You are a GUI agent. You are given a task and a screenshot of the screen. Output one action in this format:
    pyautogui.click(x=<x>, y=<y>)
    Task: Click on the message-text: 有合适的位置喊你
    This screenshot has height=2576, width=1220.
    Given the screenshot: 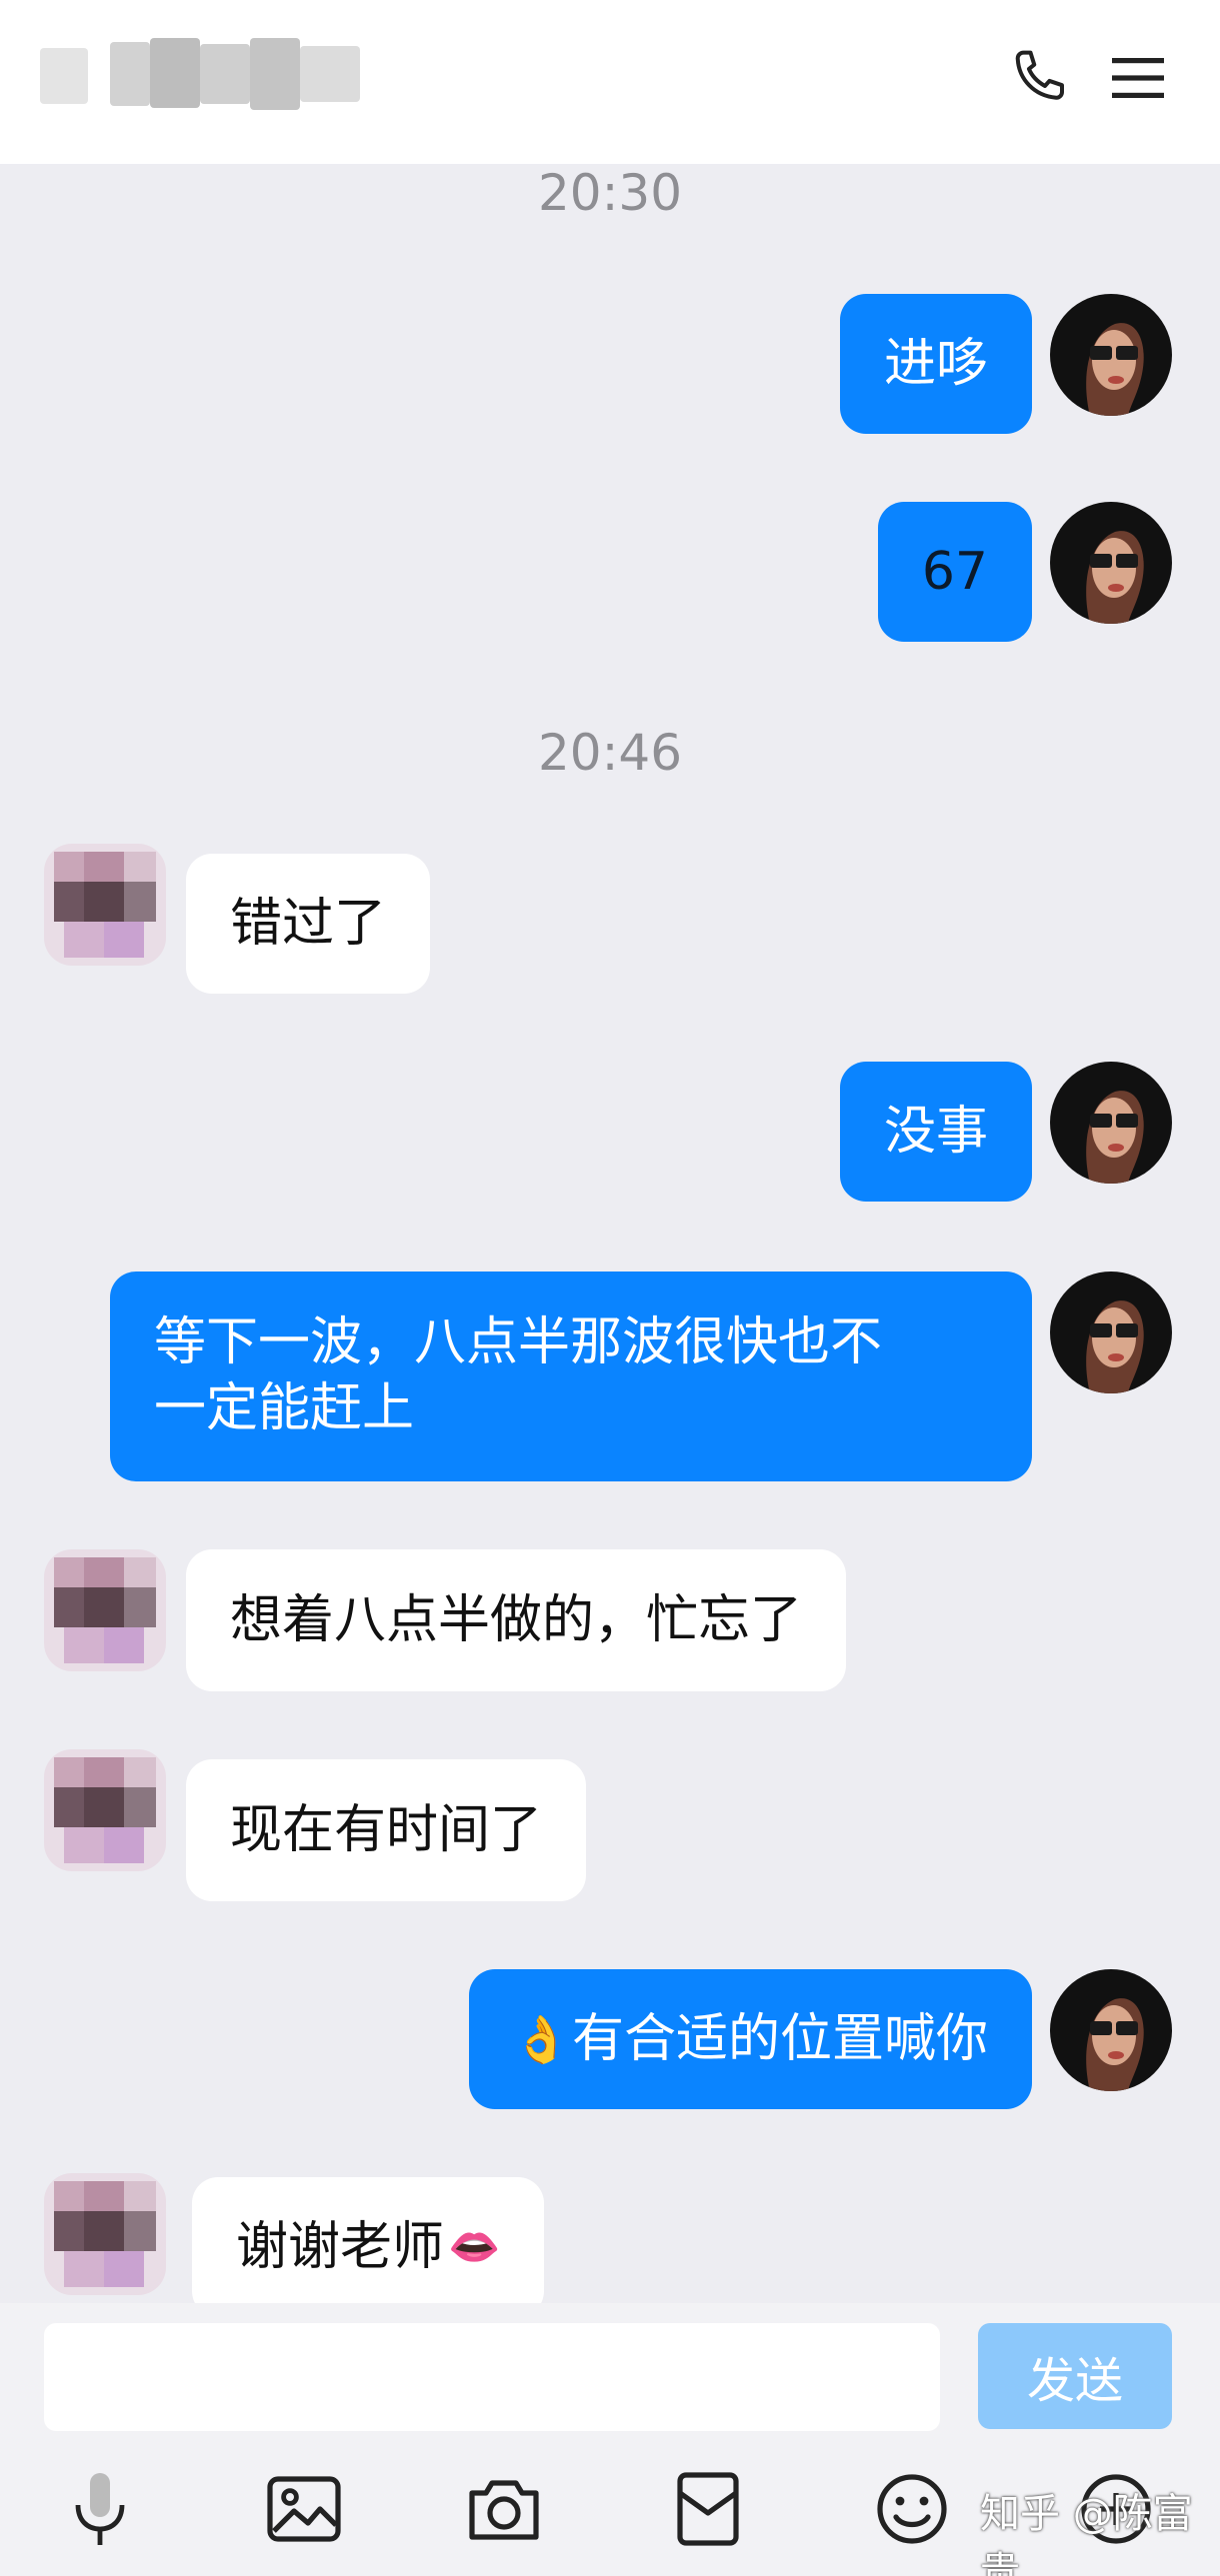 What is the action you would take?
    pyautogui.click(x=779, y=2039)
    